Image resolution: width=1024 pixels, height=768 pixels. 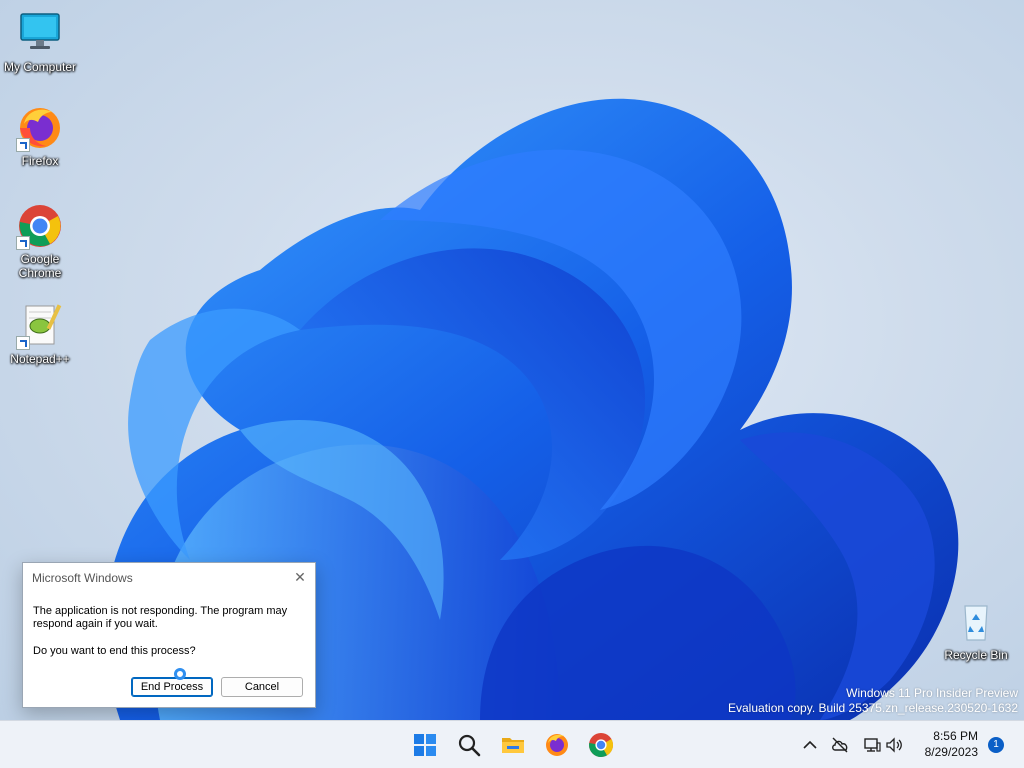 What do you see at coordinates (996, 745) in the screenshot?
I see `notification-badge: 1` at bounding box center [996, 745].